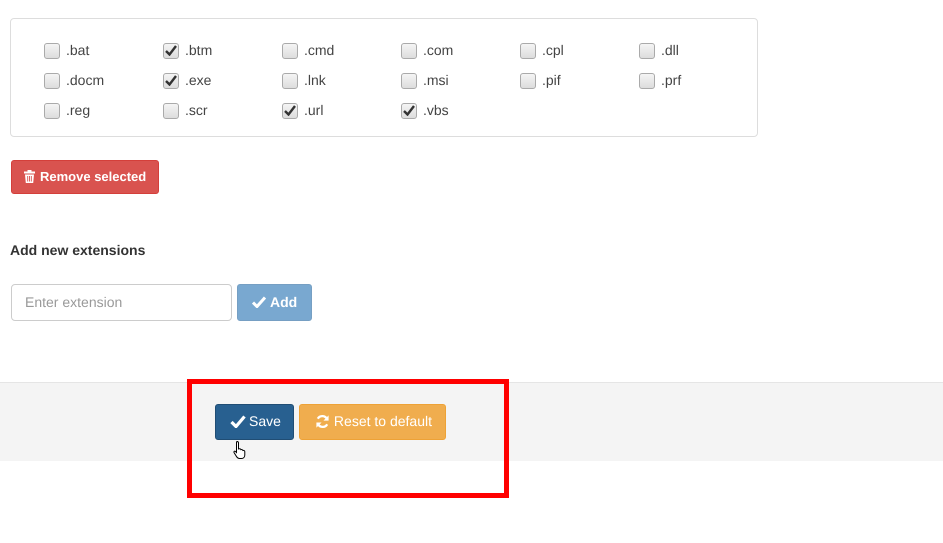  What do you see at coordinates (85, 80) in the screenshot?
I see `extension-label: .docm` at bounding box center [85, 80].